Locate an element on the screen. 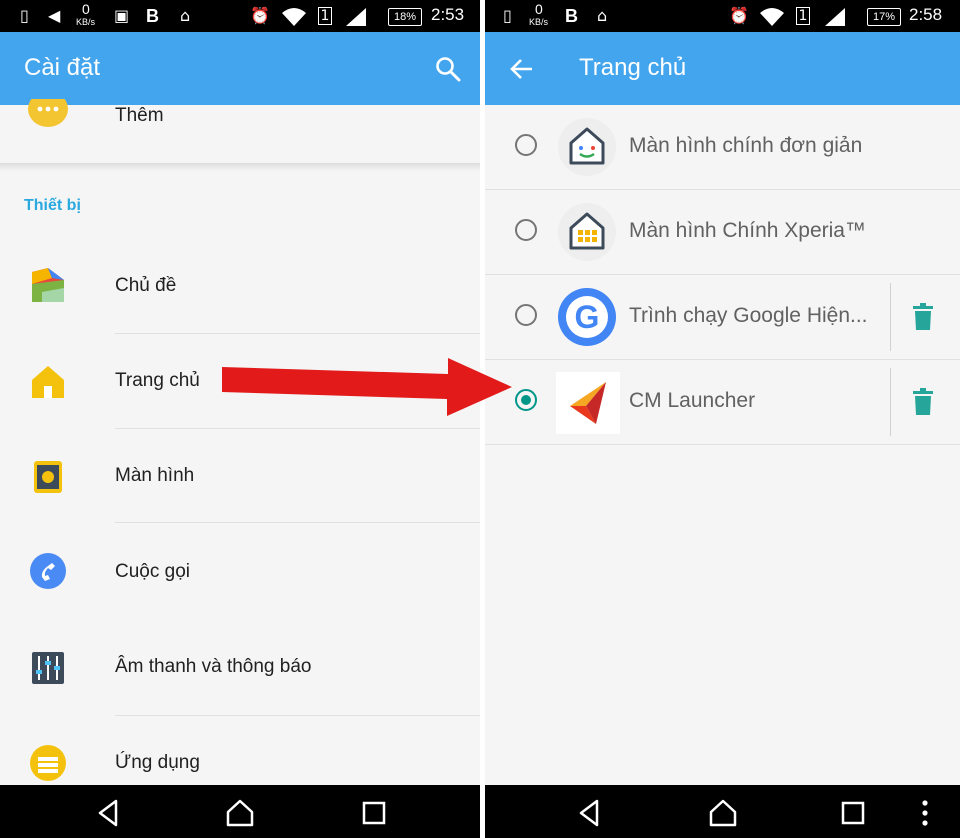 Image resolution: width=960 pixels, height=838 pixels. section-header-device: Thiết bị is located at coordinates (52, 205).